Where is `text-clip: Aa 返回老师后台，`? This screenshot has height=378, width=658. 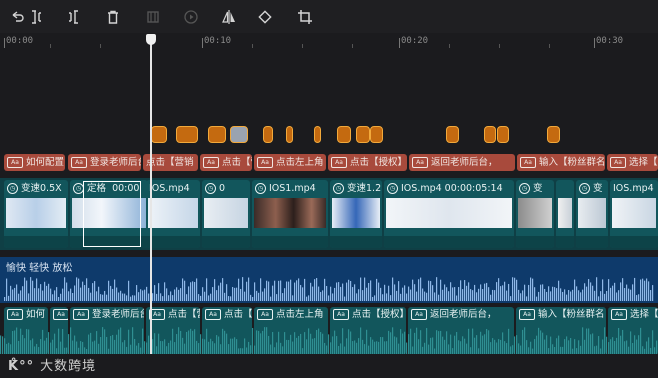
text-clip: Aa 返回老师后台， is located at coordinates (462, 162).